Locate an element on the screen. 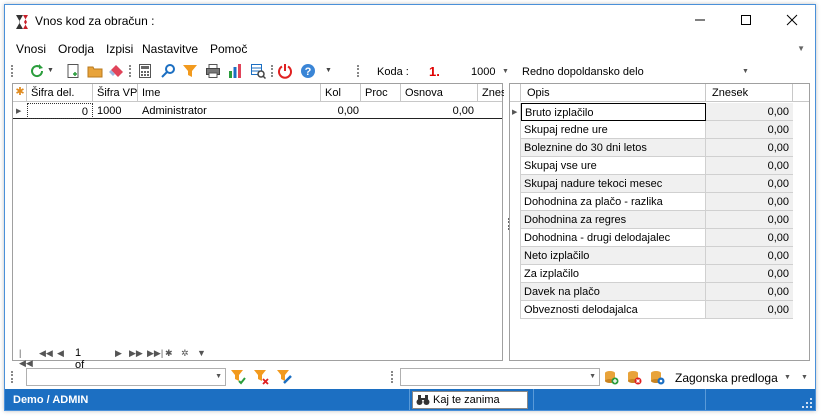  table-row: Skupaj vse ure 0,00 is located at coordinates (651, 166).